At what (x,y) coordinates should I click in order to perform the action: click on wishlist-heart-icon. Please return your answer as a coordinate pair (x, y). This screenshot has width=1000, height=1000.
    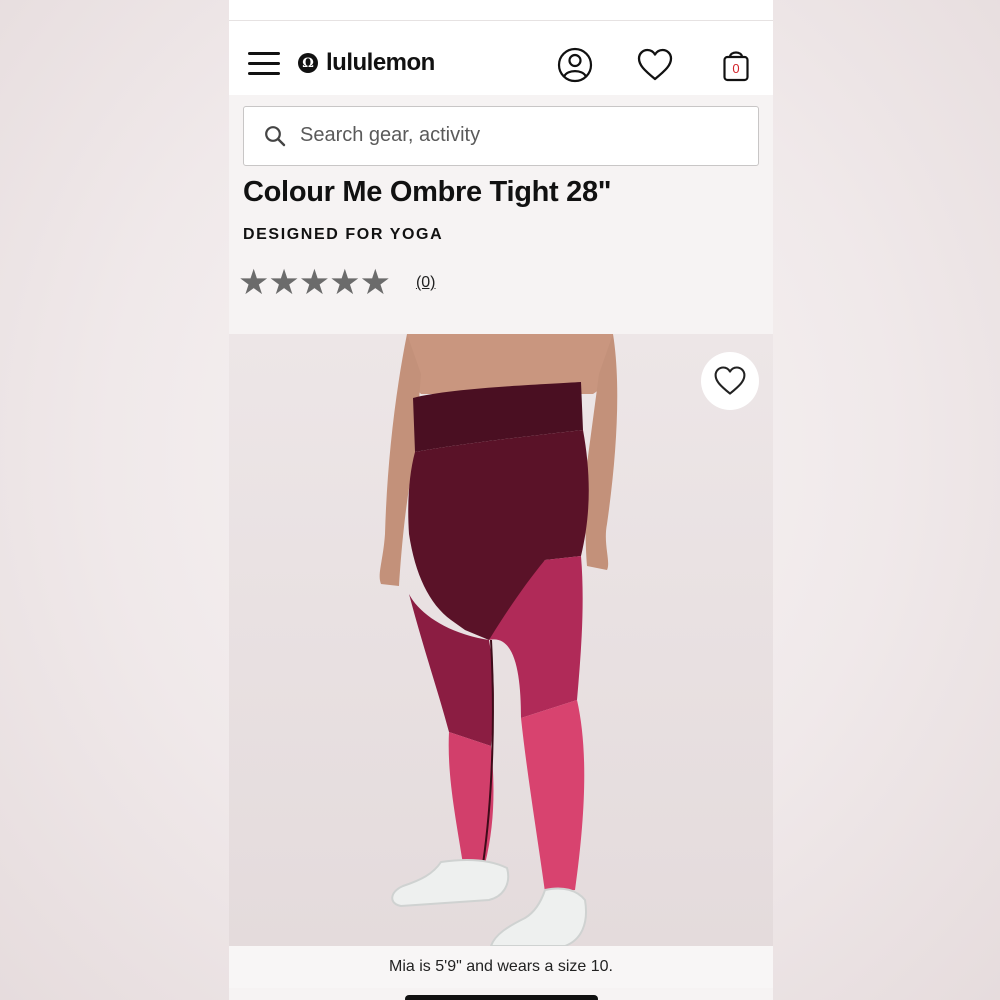
    Looking at the image, I should click on (655, 65).